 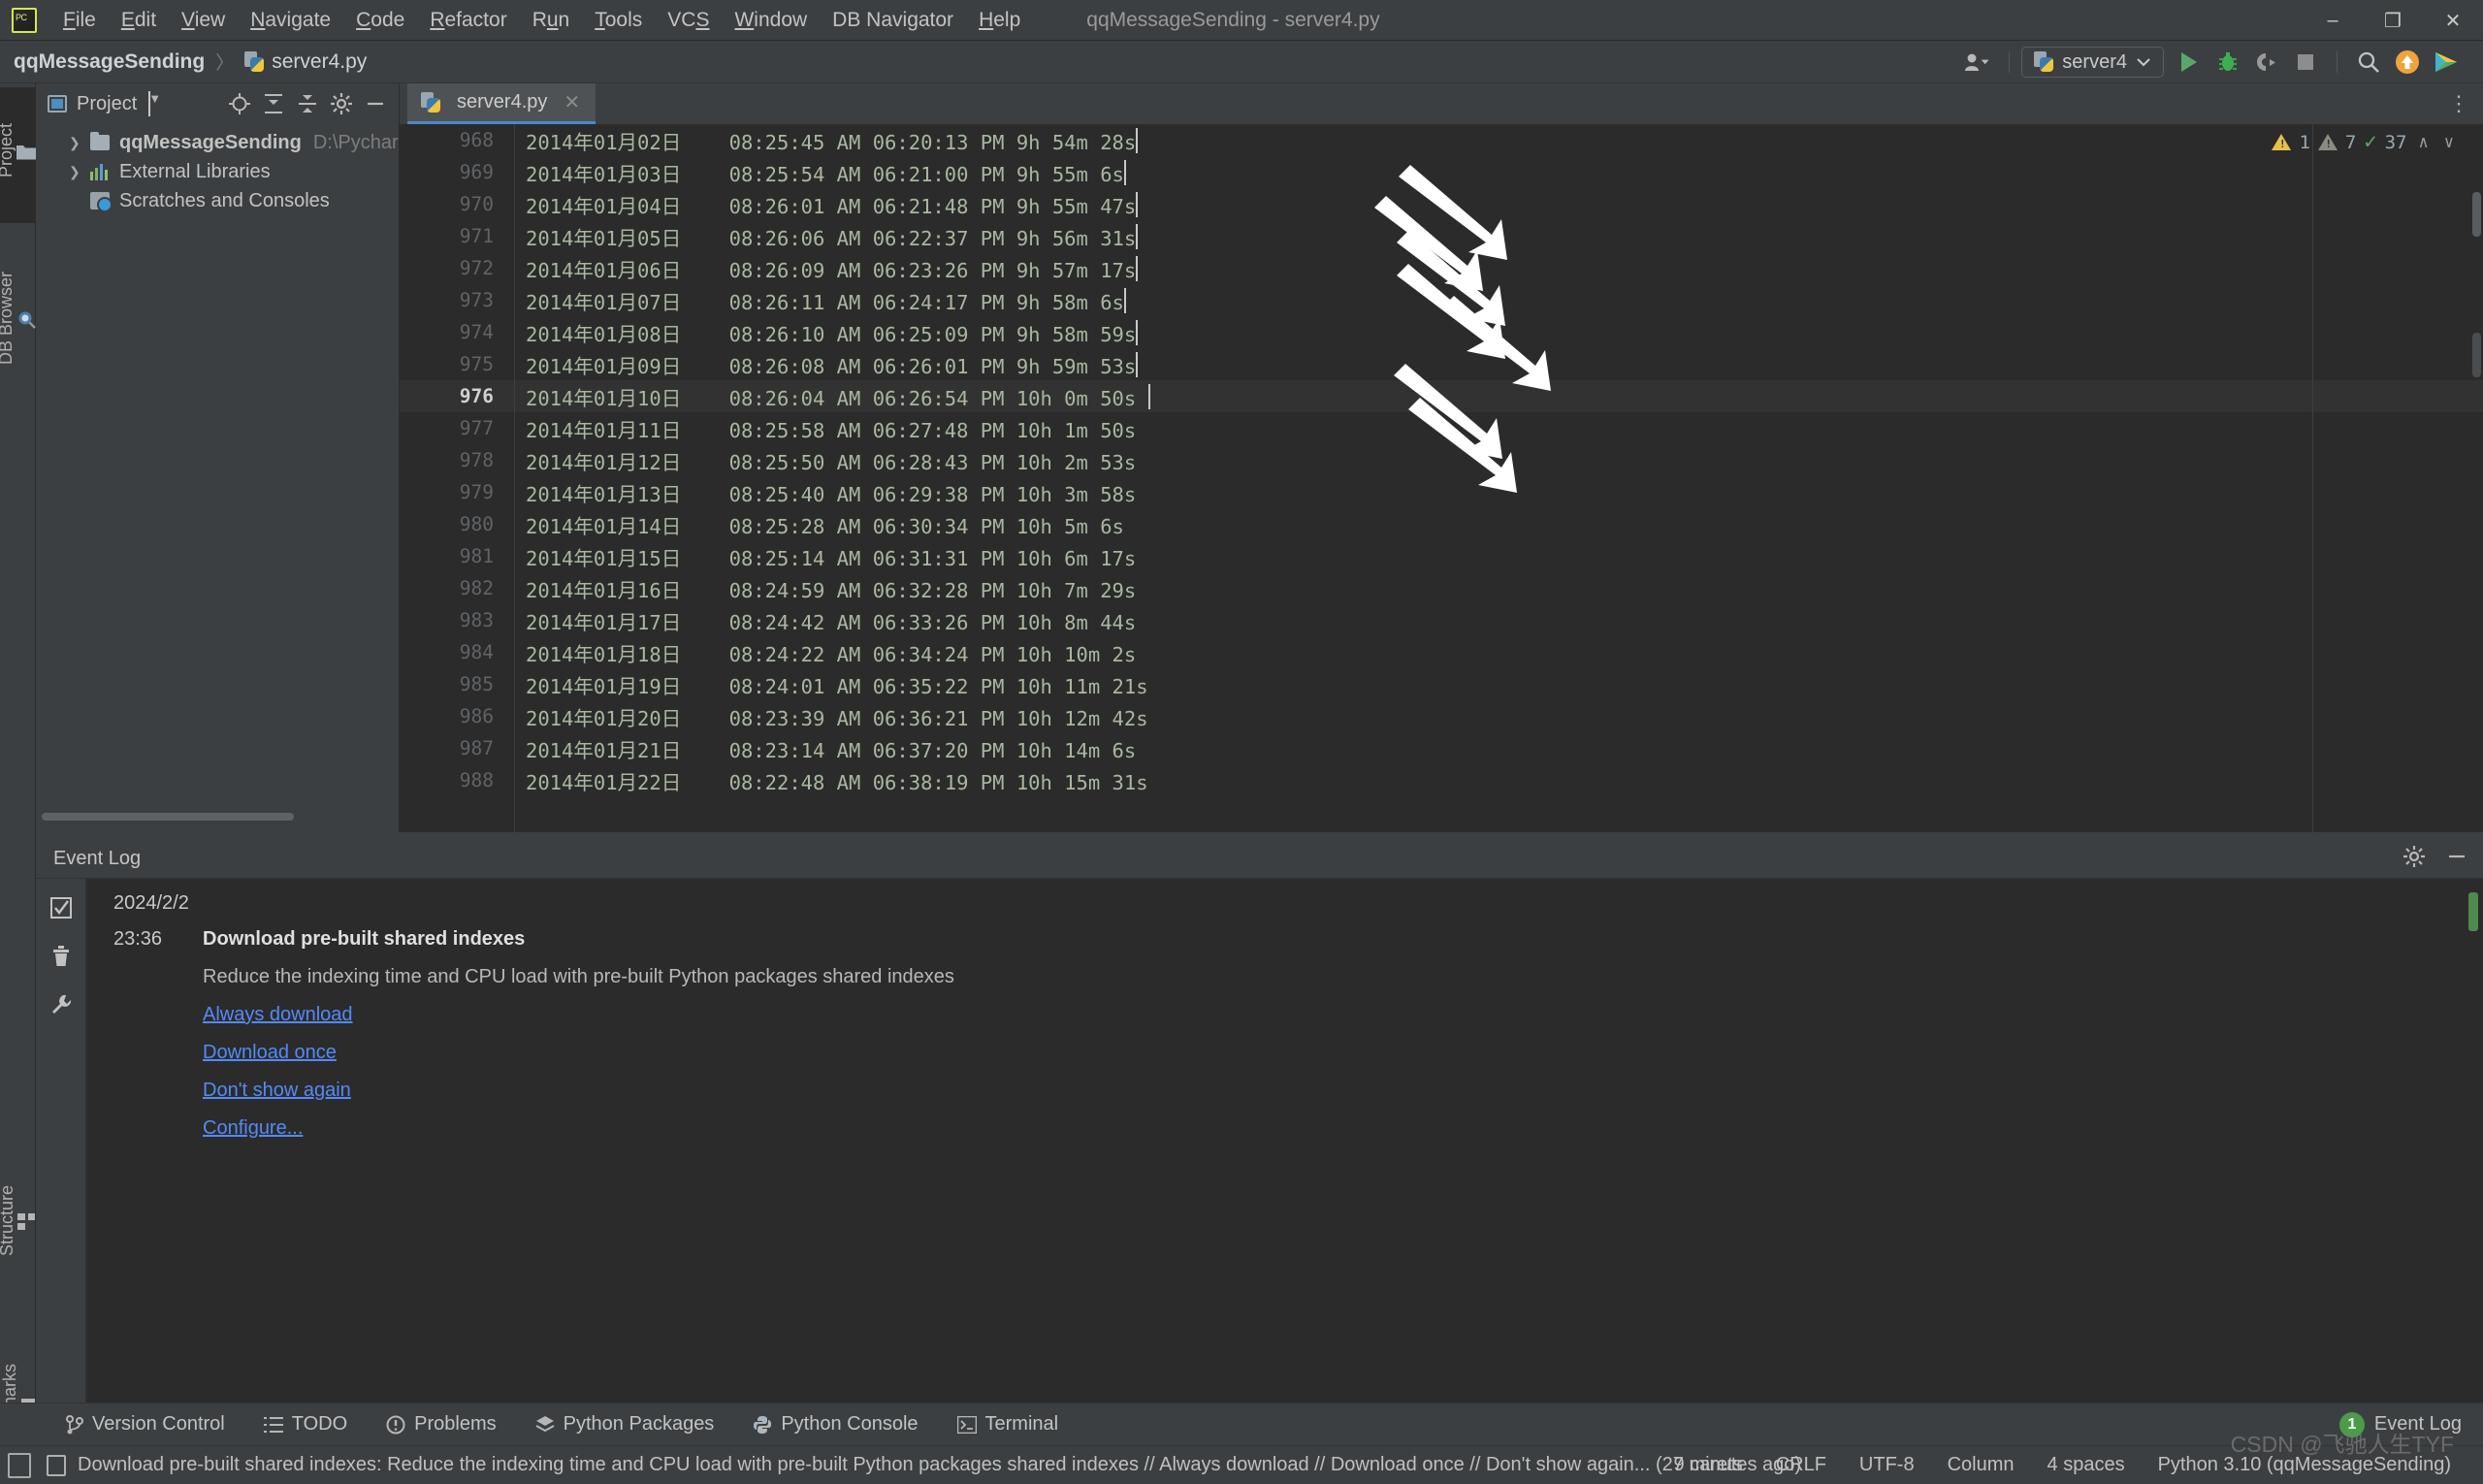 I want to click on status-item: CRLF, so click(x=1801, y=1465).